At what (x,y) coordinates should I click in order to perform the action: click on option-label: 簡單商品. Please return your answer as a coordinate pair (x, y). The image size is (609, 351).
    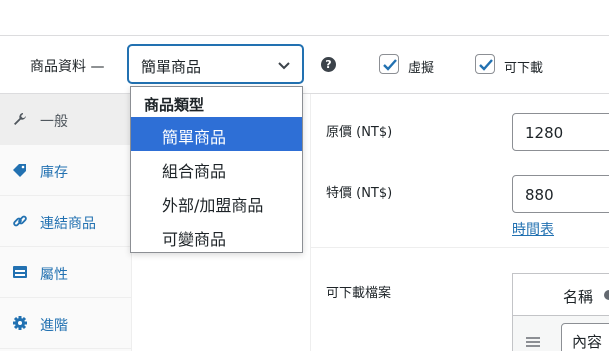
    Looking at the image, I should click on (194, 137).